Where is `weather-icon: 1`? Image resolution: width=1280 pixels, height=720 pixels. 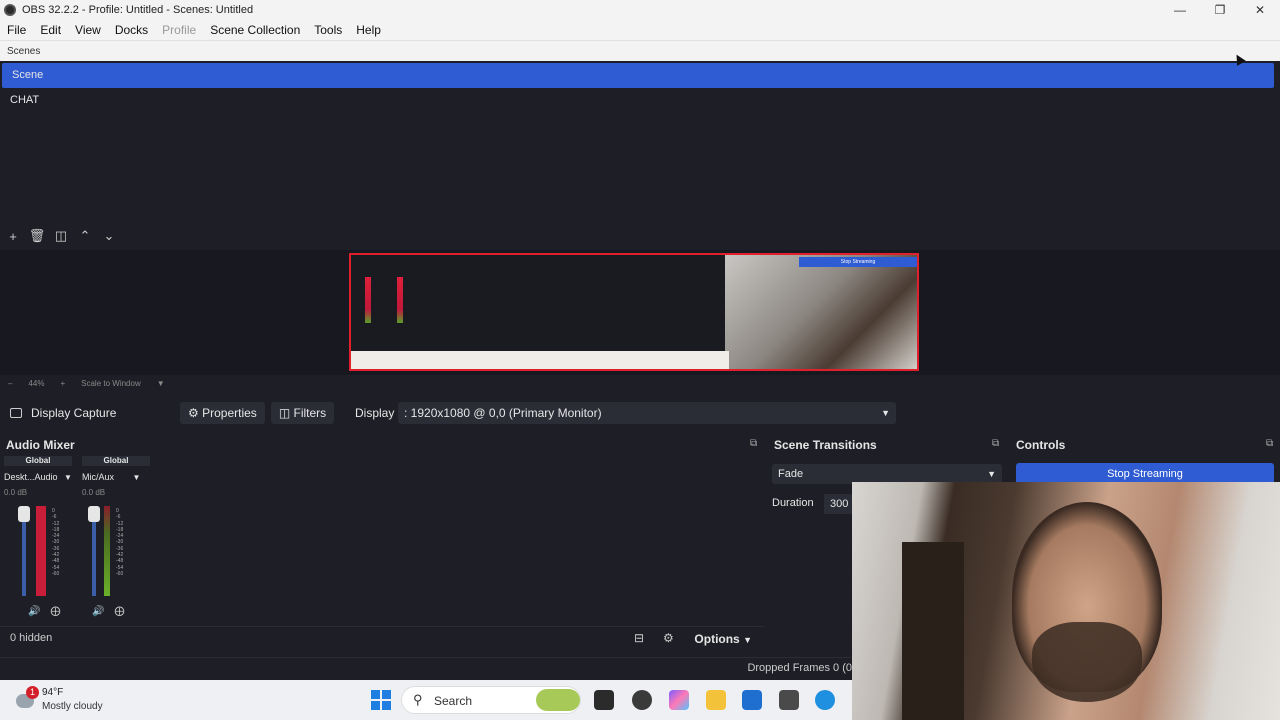
weather-icon: 1 is located at coordinates (26, 698).